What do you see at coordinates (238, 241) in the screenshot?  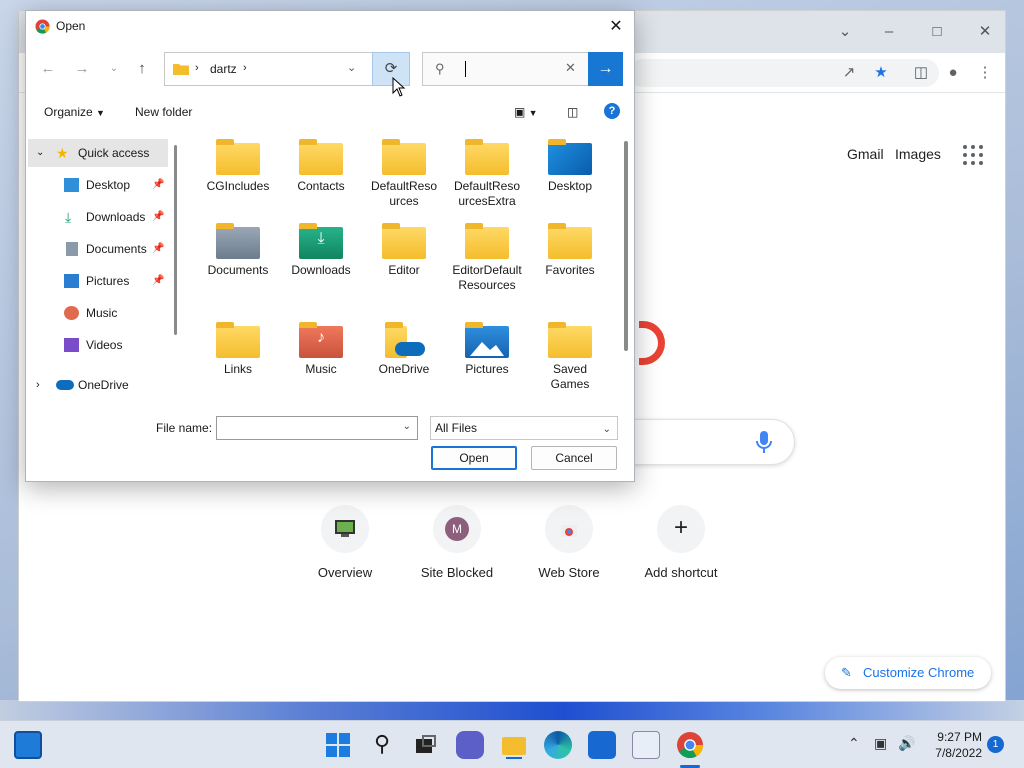 I see `documents-folder-icon` at bounding box center [238, 241].